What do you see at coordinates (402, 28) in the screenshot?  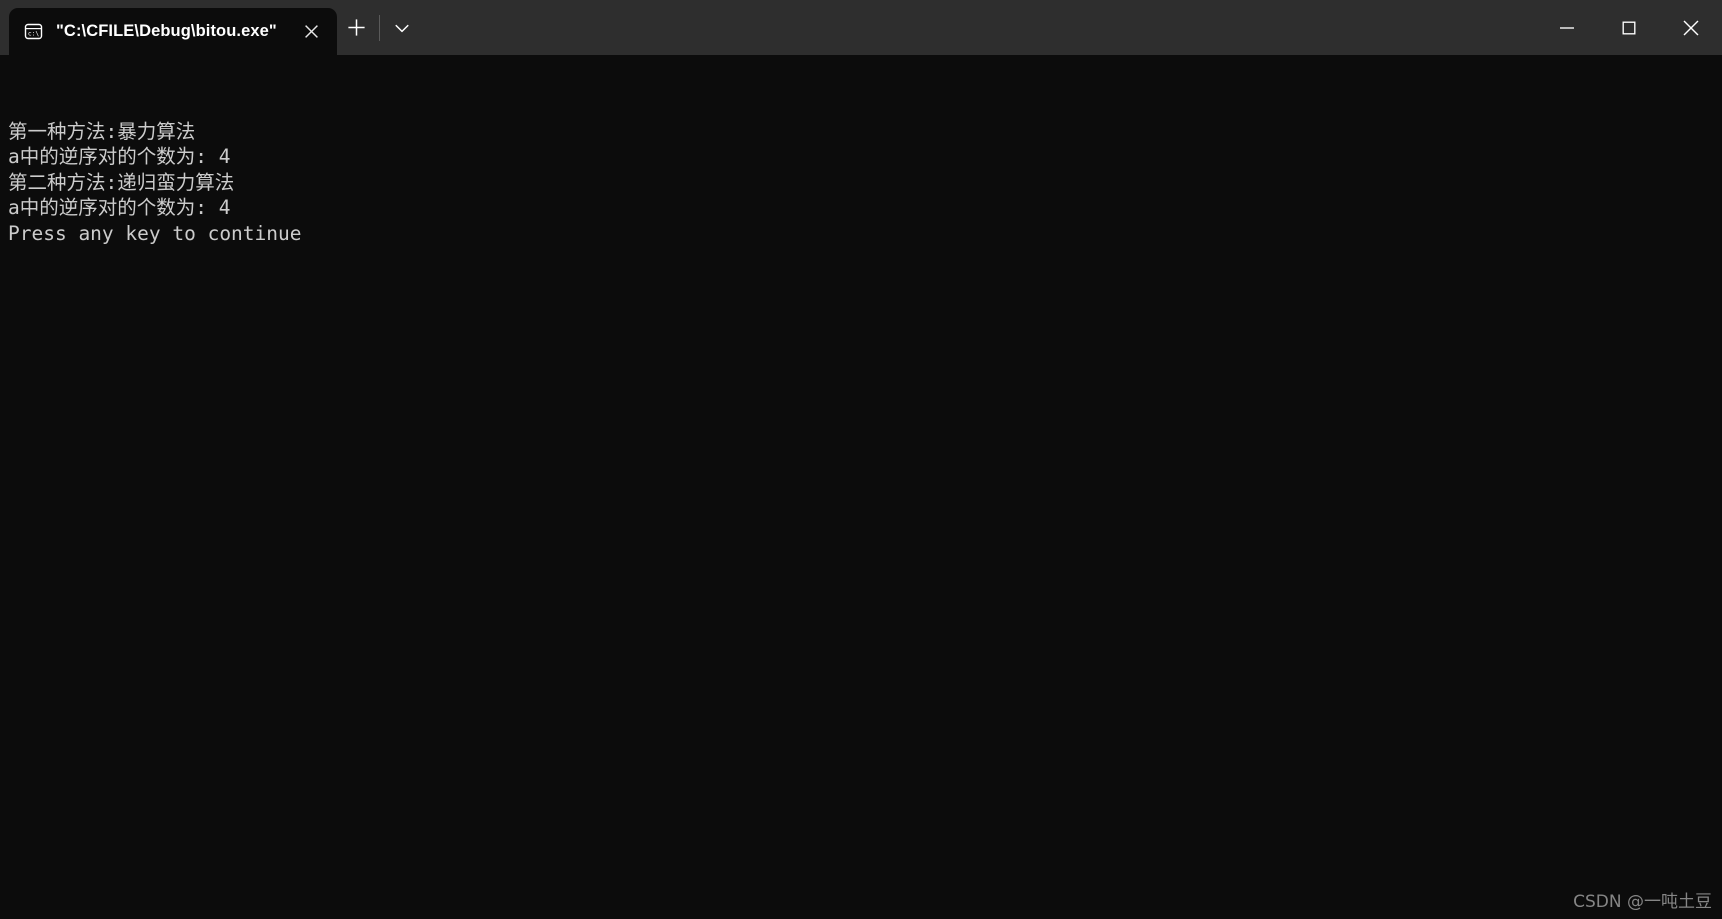 I see `chevron-down-icon` at bounding box center [402, 28].